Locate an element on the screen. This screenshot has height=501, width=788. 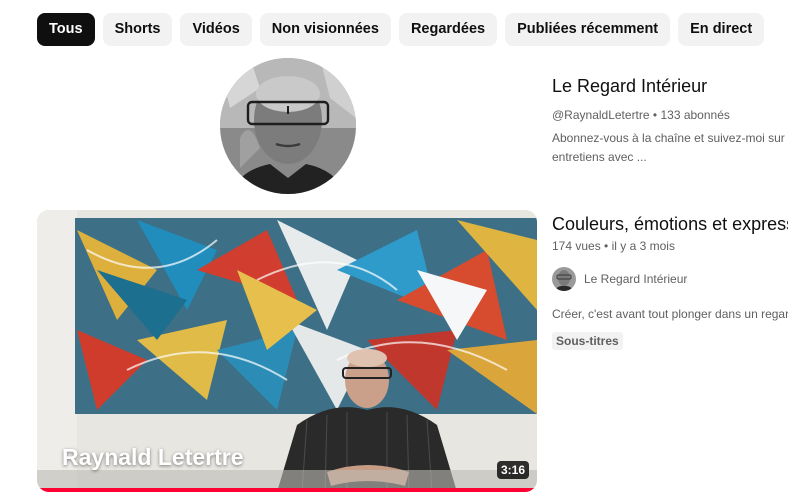
chip-non-visionnees: Non visionnées is located at coordinates (325, 29).